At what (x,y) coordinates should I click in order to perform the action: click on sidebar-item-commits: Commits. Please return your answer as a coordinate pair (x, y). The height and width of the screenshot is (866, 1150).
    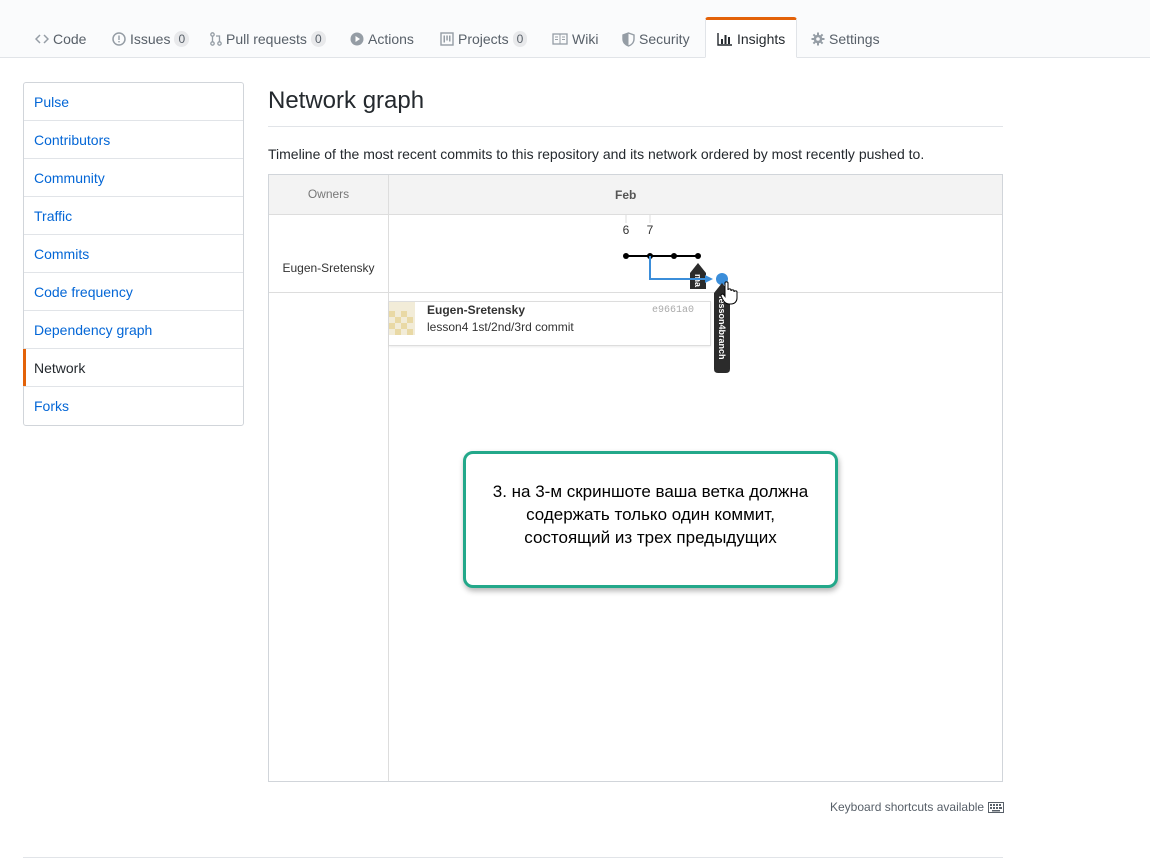
    Looking at the image, I should click on (133, 254).